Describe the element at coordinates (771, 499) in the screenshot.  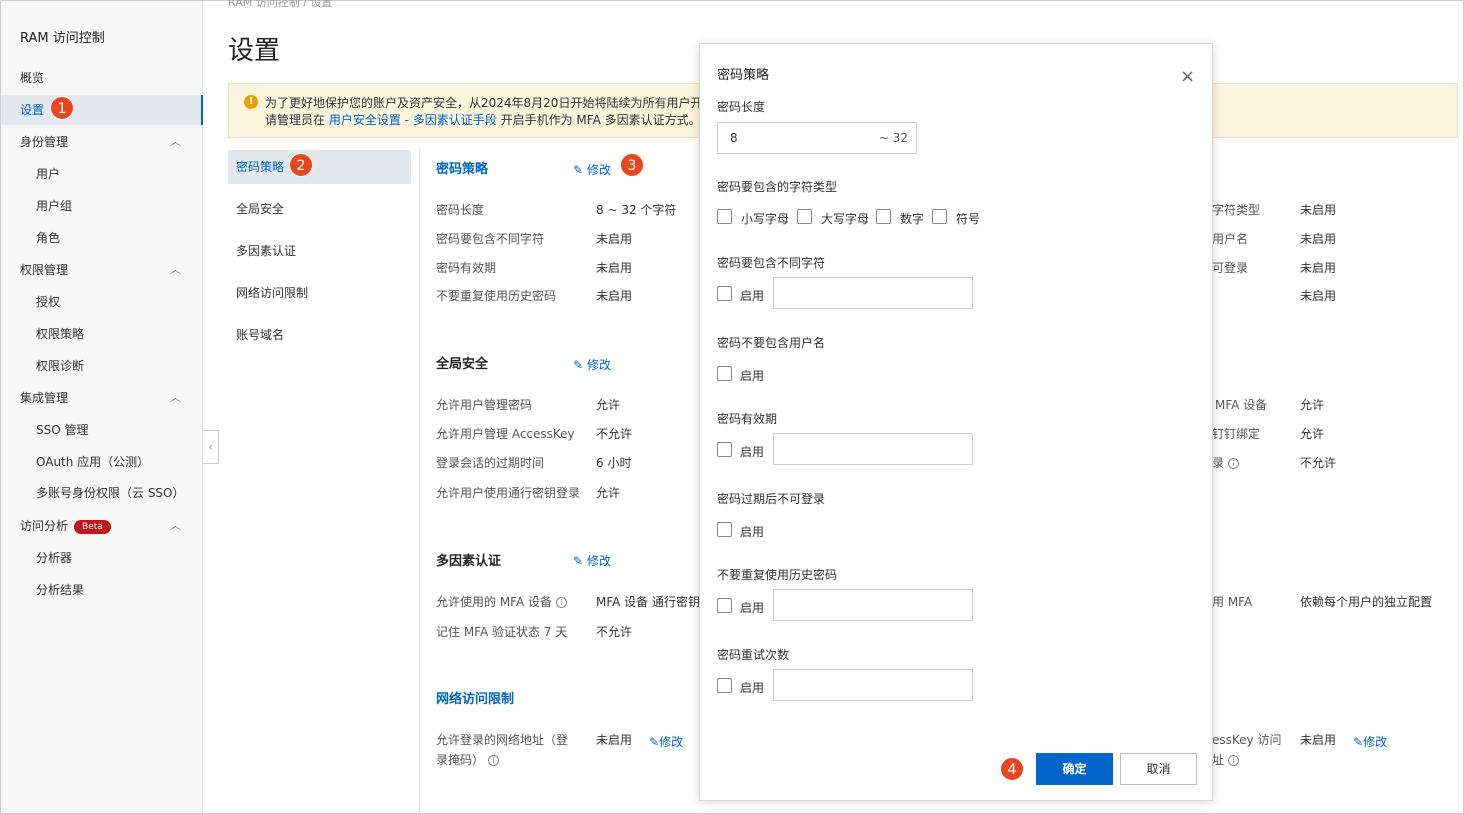
I see `field-label: 密码过期后不可登录` at that location.